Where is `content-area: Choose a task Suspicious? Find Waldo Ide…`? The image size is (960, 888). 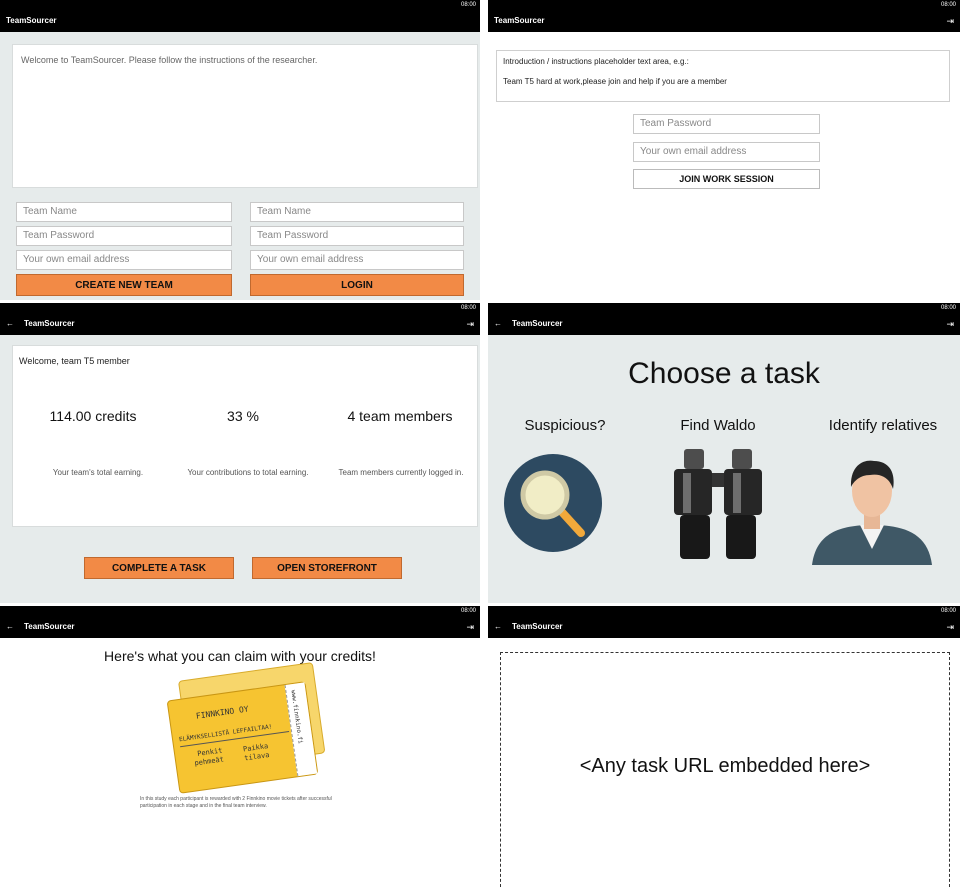
content-area: Choose a task Suspicious? Find Waldo Ide… is located at coordinates (724, 469).